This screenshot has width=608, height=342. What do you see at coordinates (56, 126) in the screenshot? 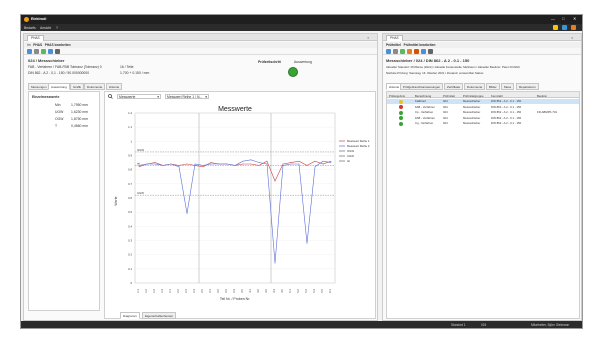
I see `kennwert-label: T` at bounding box center [56, 126].